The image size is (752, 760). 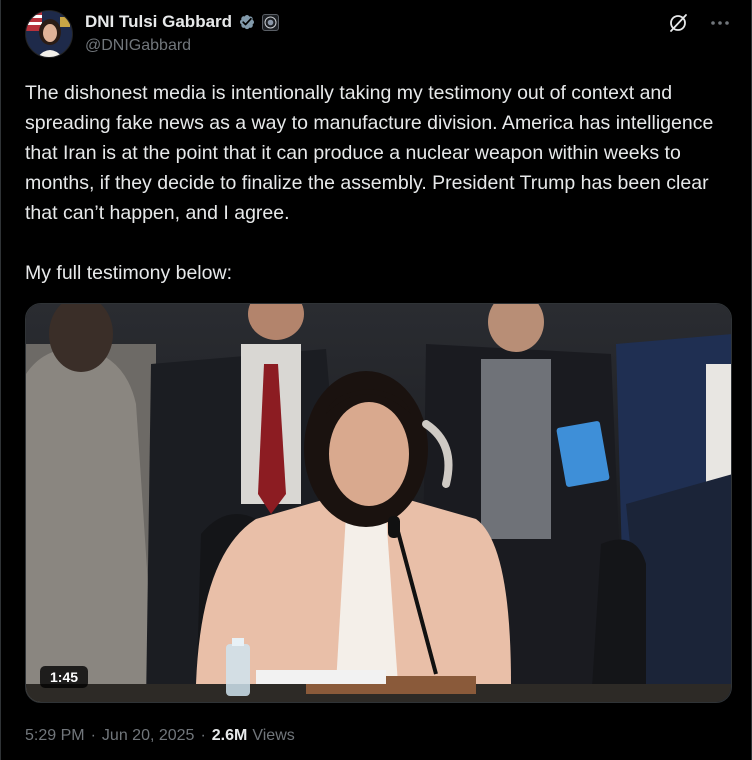 What do you see at coordinates (271, 22) in the screenshot?
I see `government-seal-icon` at bounding box center [271, 22].